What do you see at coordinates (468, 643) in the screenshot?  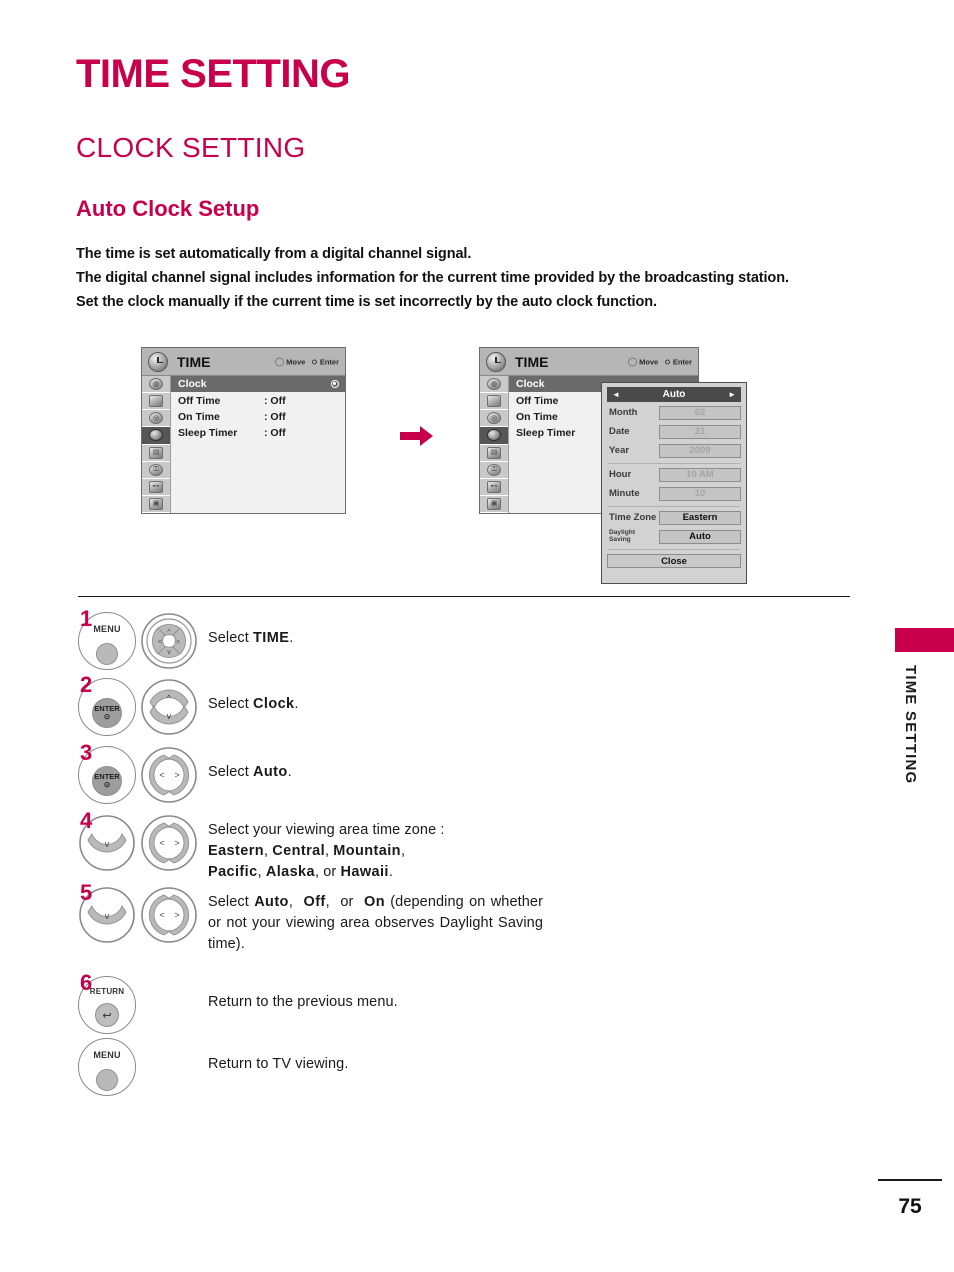 I see `step-1: 1 MENU ^ v < > Select TIME.` at bounding box center [468, 643].